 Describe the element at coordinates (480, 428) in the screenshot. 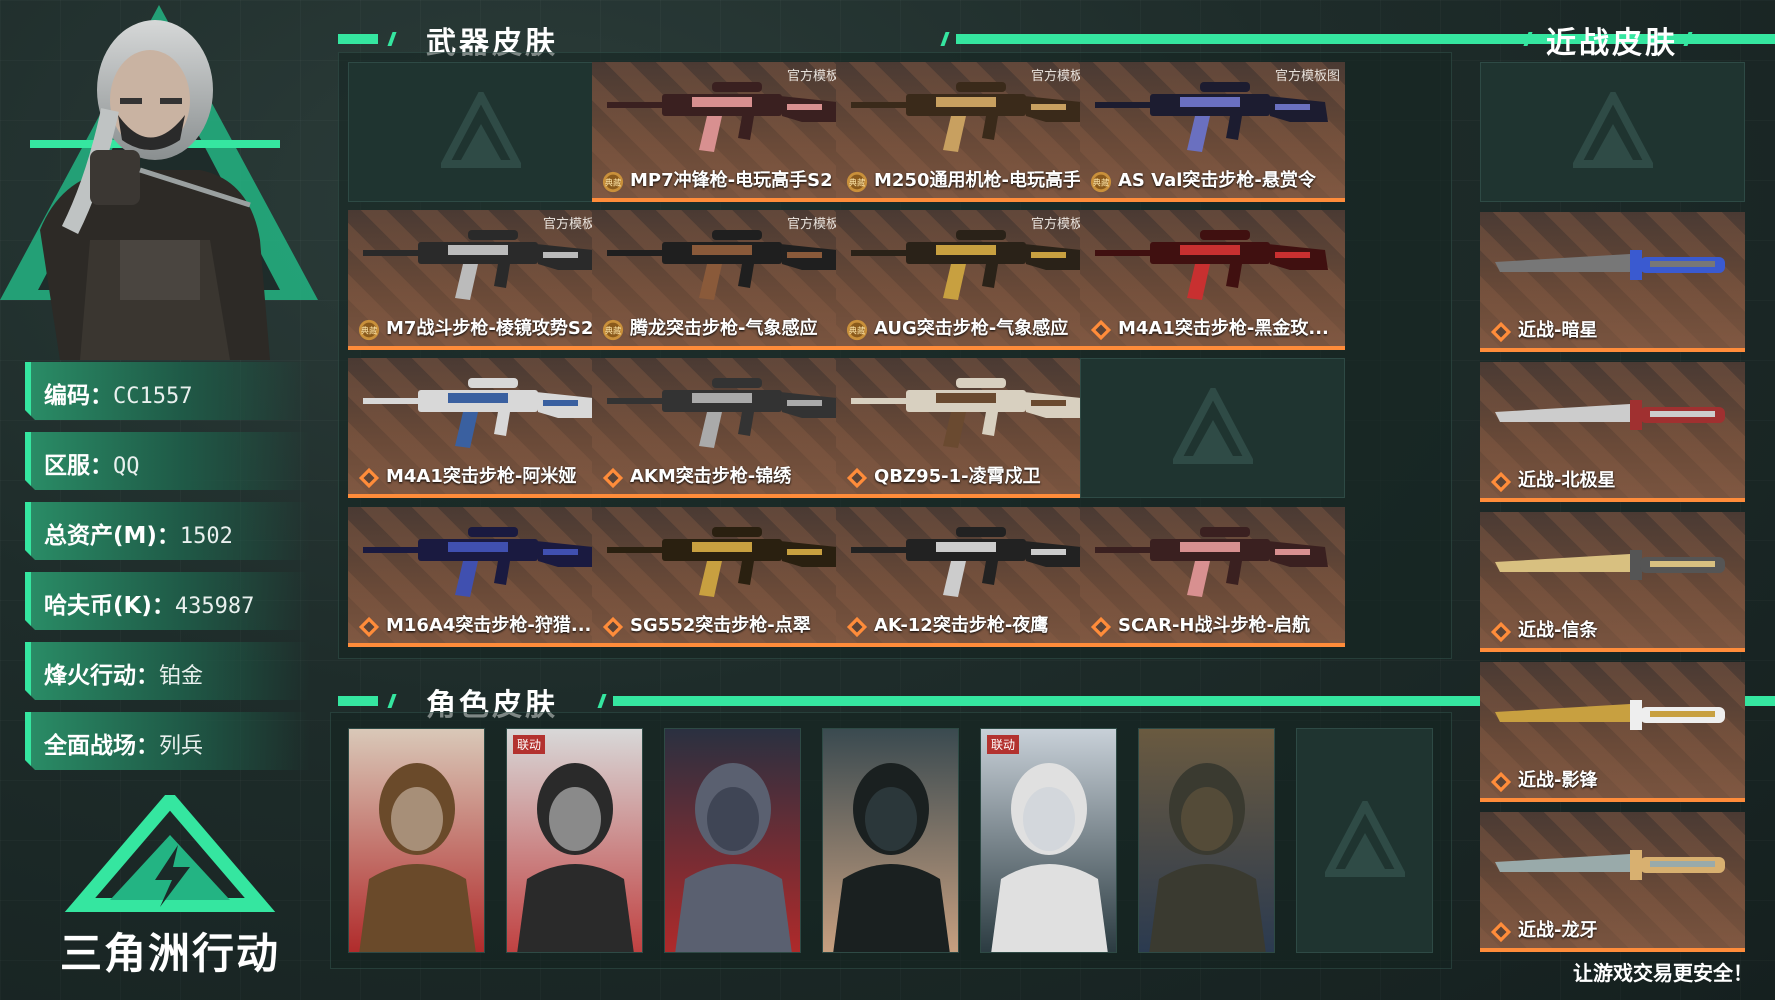

I see `weapon-card: M4A1突击步枪-阿米娅` at that location.